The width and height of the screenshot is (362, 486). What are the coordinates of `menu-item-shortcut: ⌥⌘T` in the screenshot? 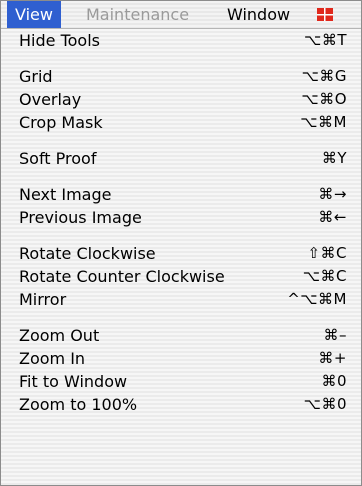 It's located at (325, 40).